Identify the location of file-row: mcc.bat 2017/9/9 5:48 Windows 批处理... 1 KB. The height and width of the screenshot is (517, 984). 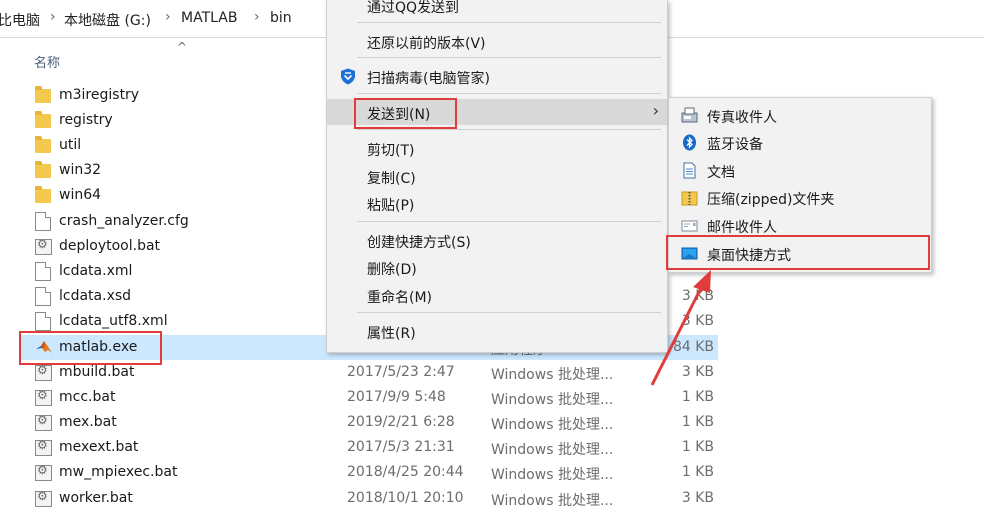
(369, 397).